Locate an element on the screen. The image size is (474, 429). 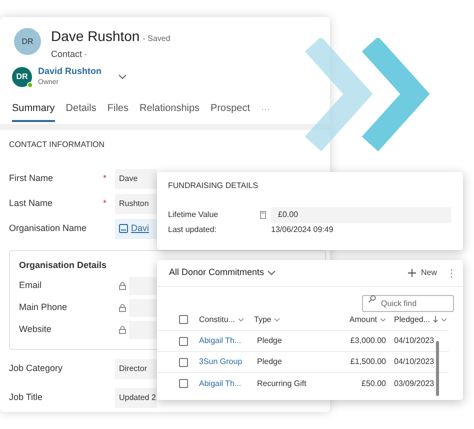
constituent-link: 3Sun Group is located at coordinates (226, 362).